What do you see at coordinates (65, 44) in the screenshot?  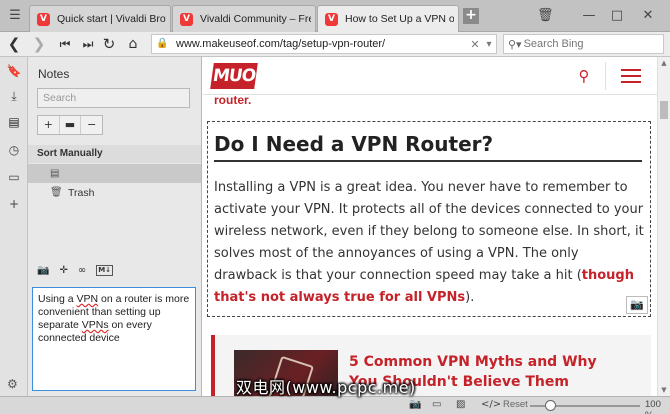 I see `rewind-icon: ⏮` at bounding box center [65, 44].